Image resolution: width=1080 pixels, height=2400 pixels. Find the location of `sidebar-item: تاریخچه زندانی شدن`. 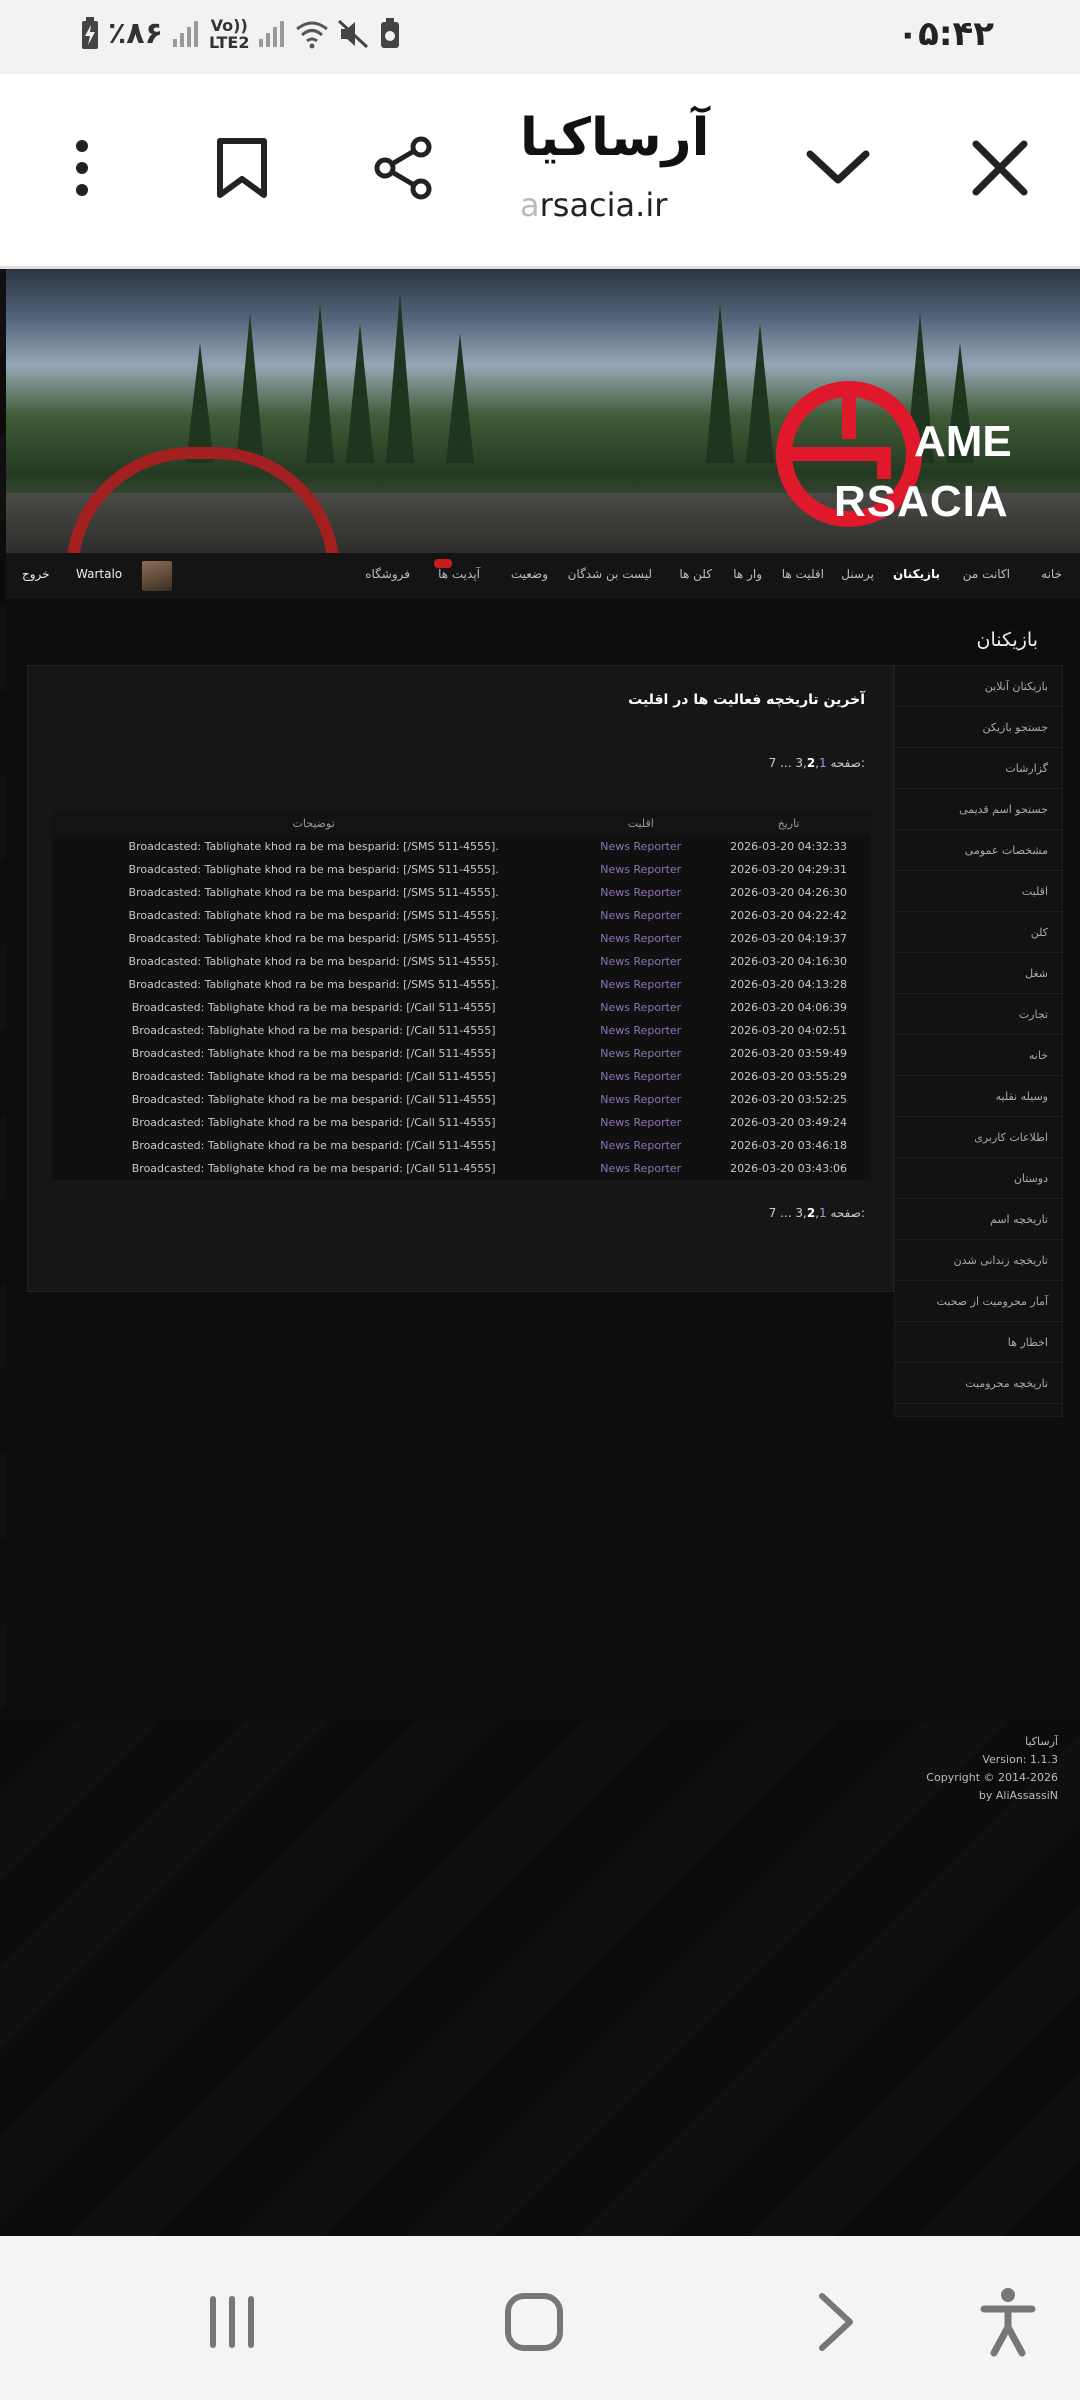

sidebar-item: تاریخچه زندانی شدن is located at coordinates (978, 1260).